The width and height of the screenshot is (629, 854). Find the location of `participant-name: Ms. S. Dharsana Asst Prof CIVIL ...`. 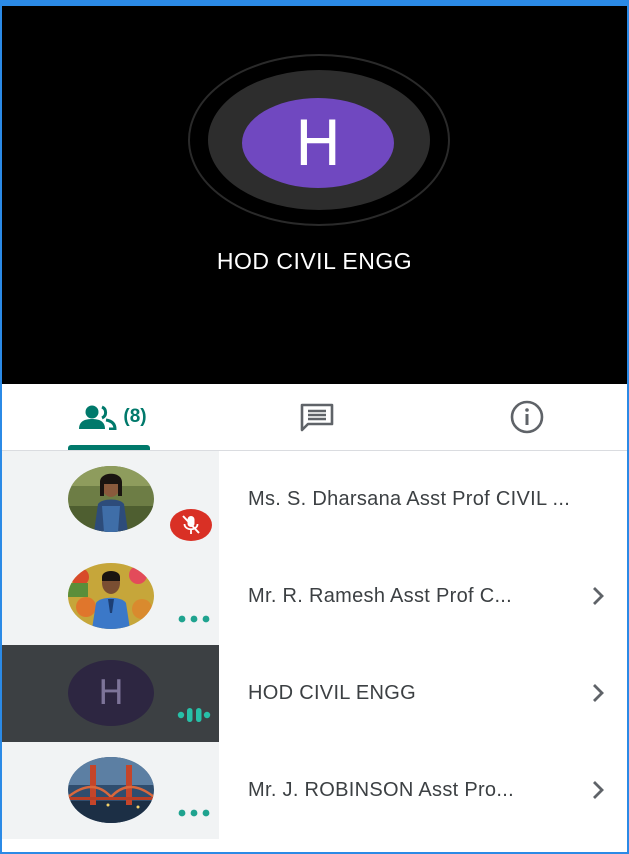

participant-name: Ms. S. Dharsana Asst Prof CIVIL ... is located at coordinates (409, 499).